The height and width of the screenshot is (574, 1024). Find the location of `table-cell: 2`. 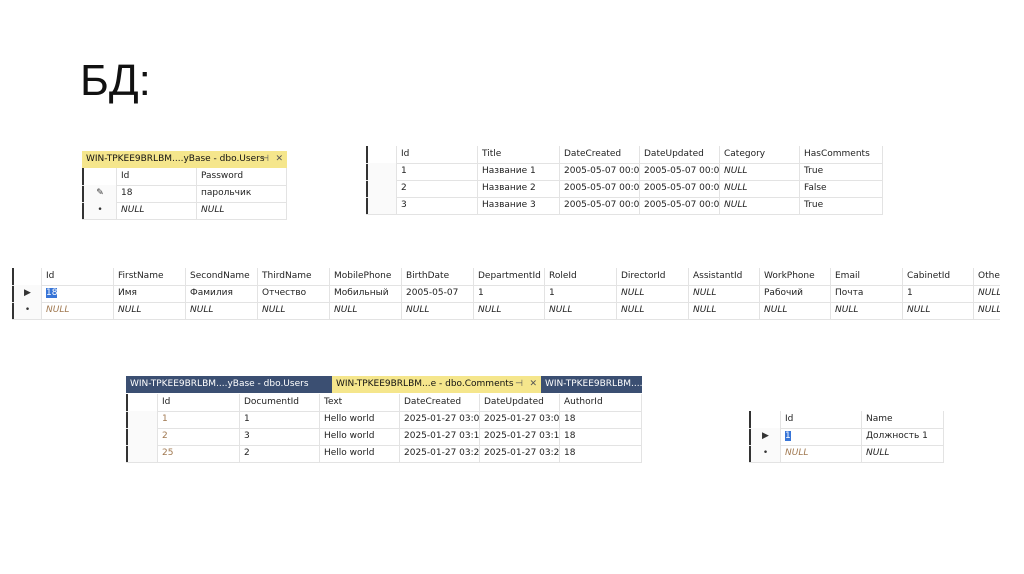

table-cell: 2 is located at coordinates (199, 436).